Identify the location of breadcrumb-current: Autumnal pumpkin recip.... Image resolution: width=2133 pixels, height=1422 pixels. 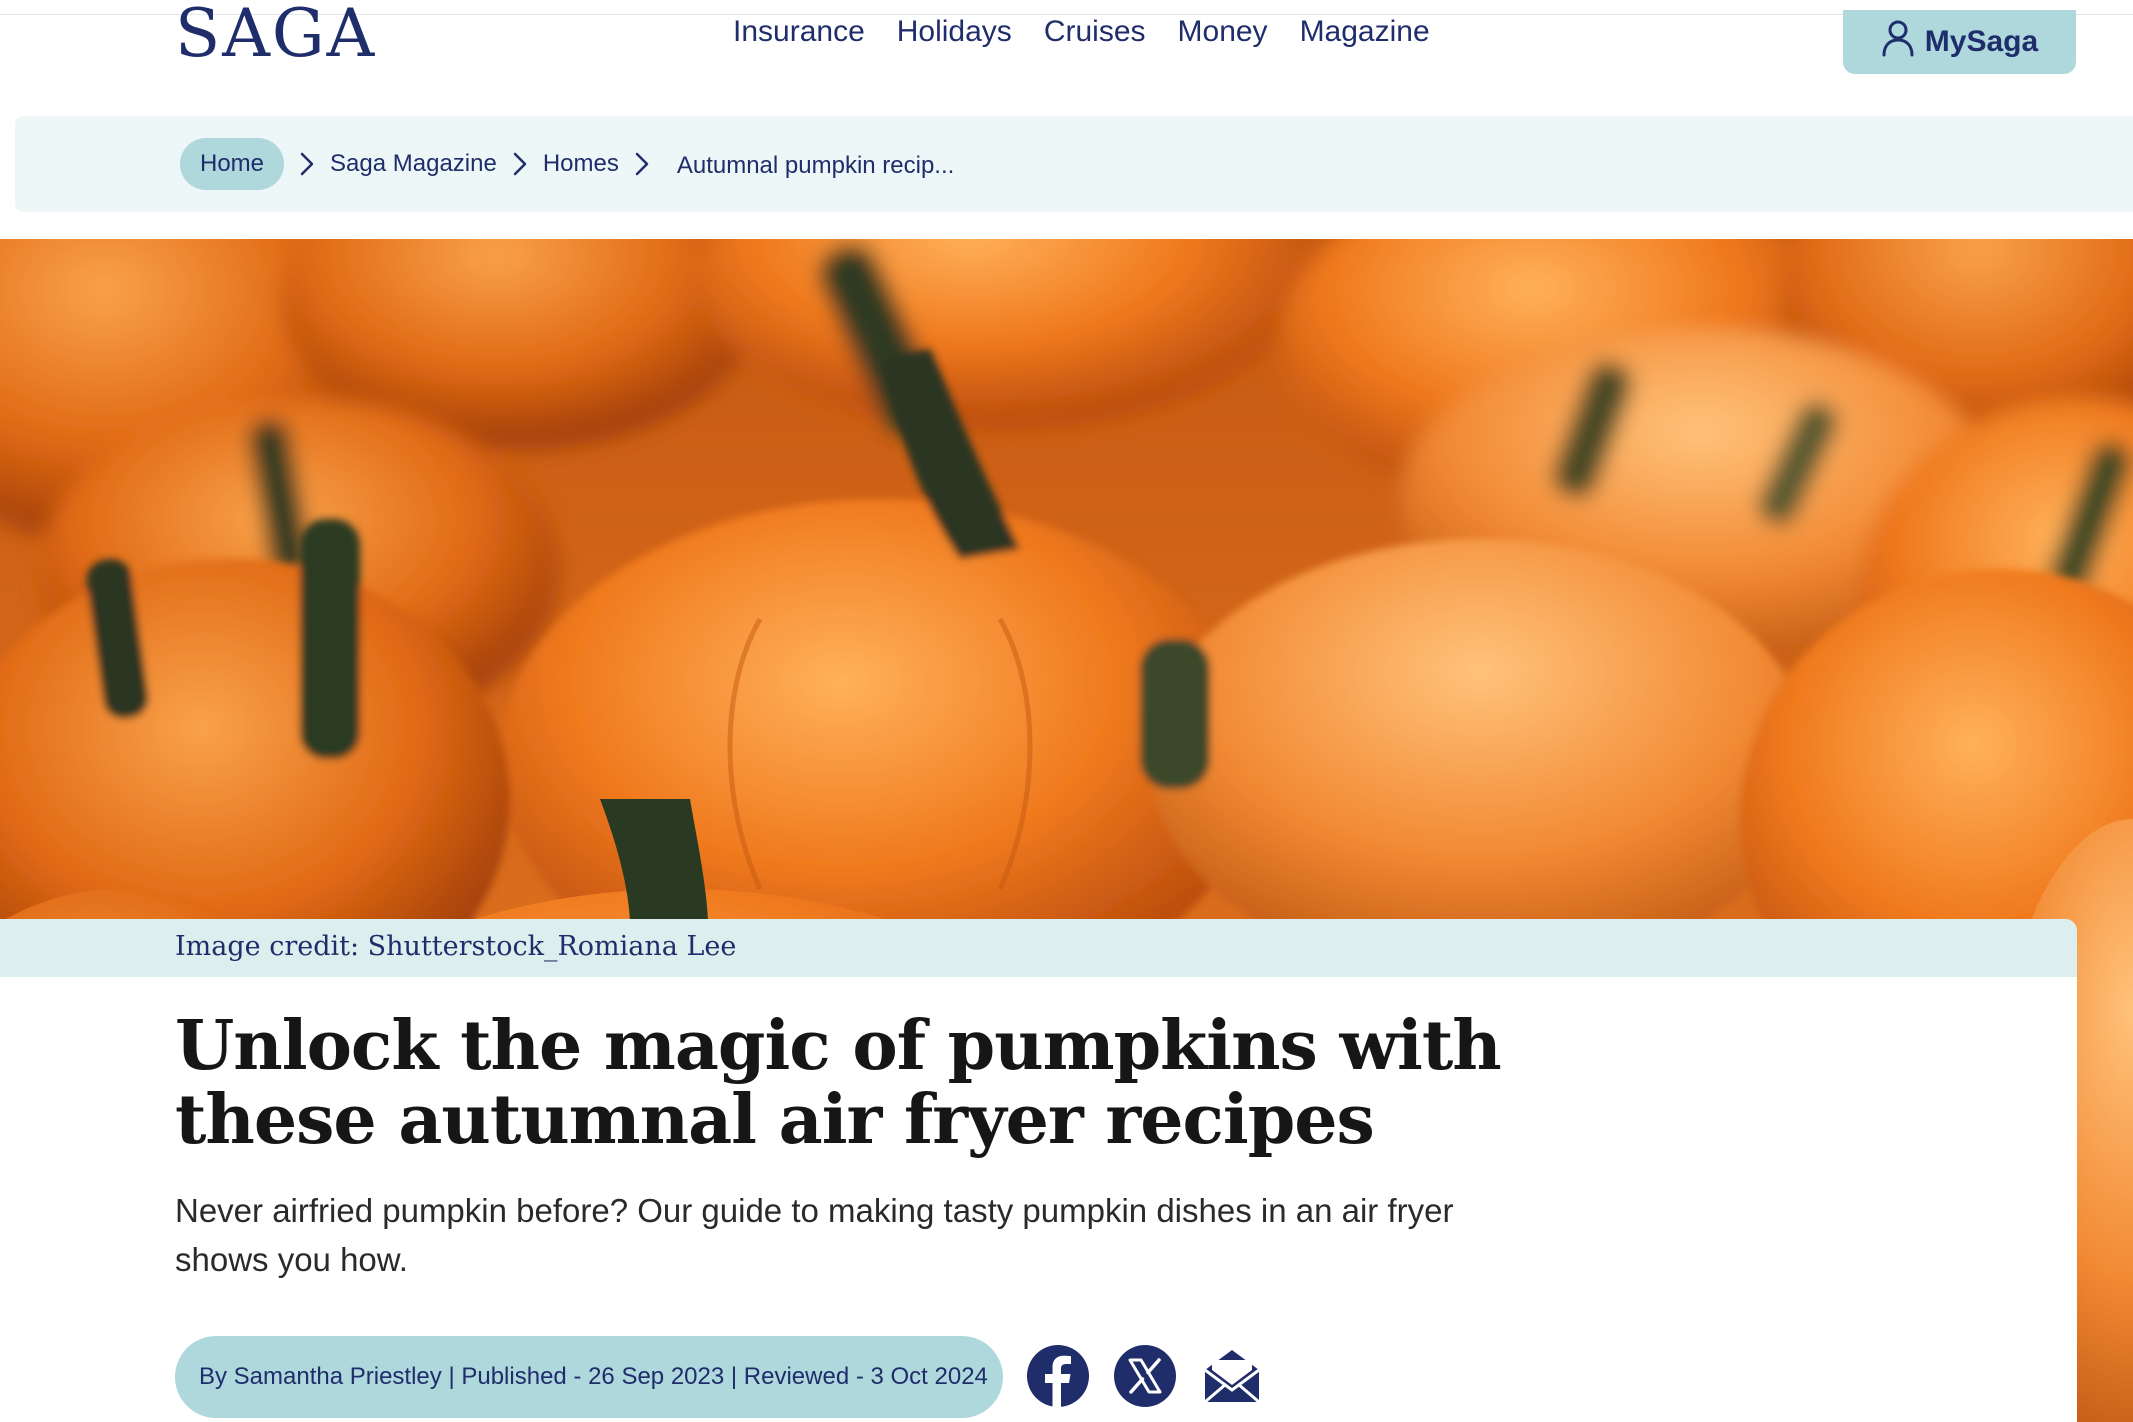
(815, 165).